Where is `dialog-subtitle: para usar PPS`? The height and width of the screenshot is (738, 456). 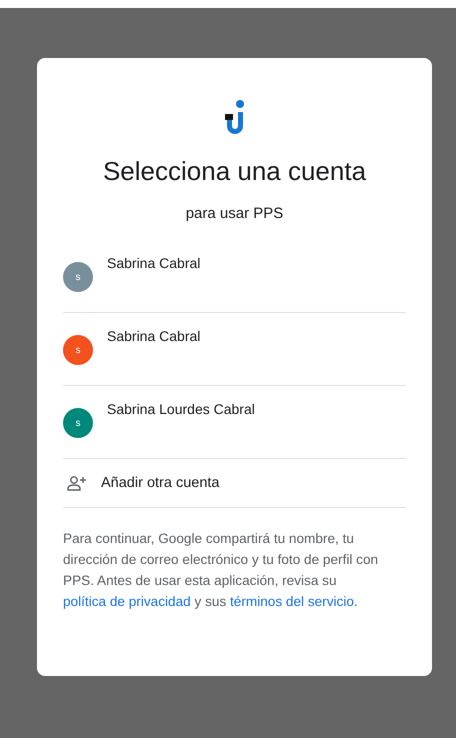 dialog-subtitle: para usar PPS is located at coordinates (234, 213).